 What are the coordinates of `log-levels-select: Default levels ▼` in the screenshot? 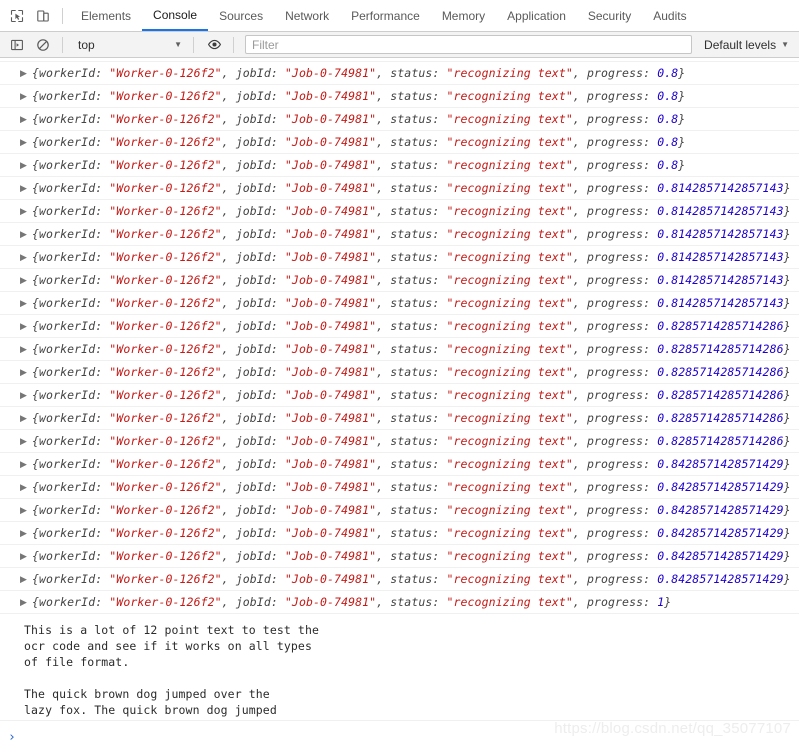 It's located at (748, 45).